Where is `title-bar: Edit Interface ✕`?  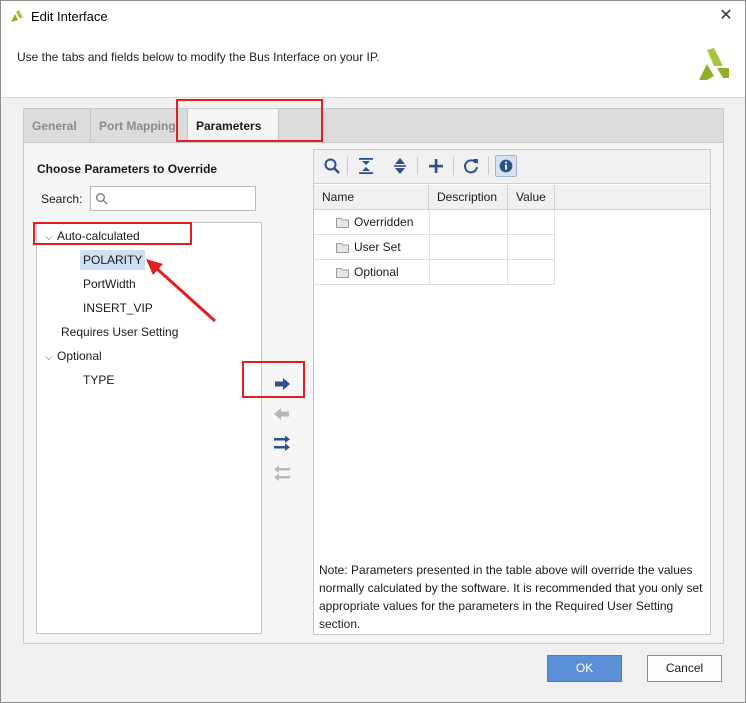
title-bar: Edit Interface ✕ is located at coordinates (373, 16).